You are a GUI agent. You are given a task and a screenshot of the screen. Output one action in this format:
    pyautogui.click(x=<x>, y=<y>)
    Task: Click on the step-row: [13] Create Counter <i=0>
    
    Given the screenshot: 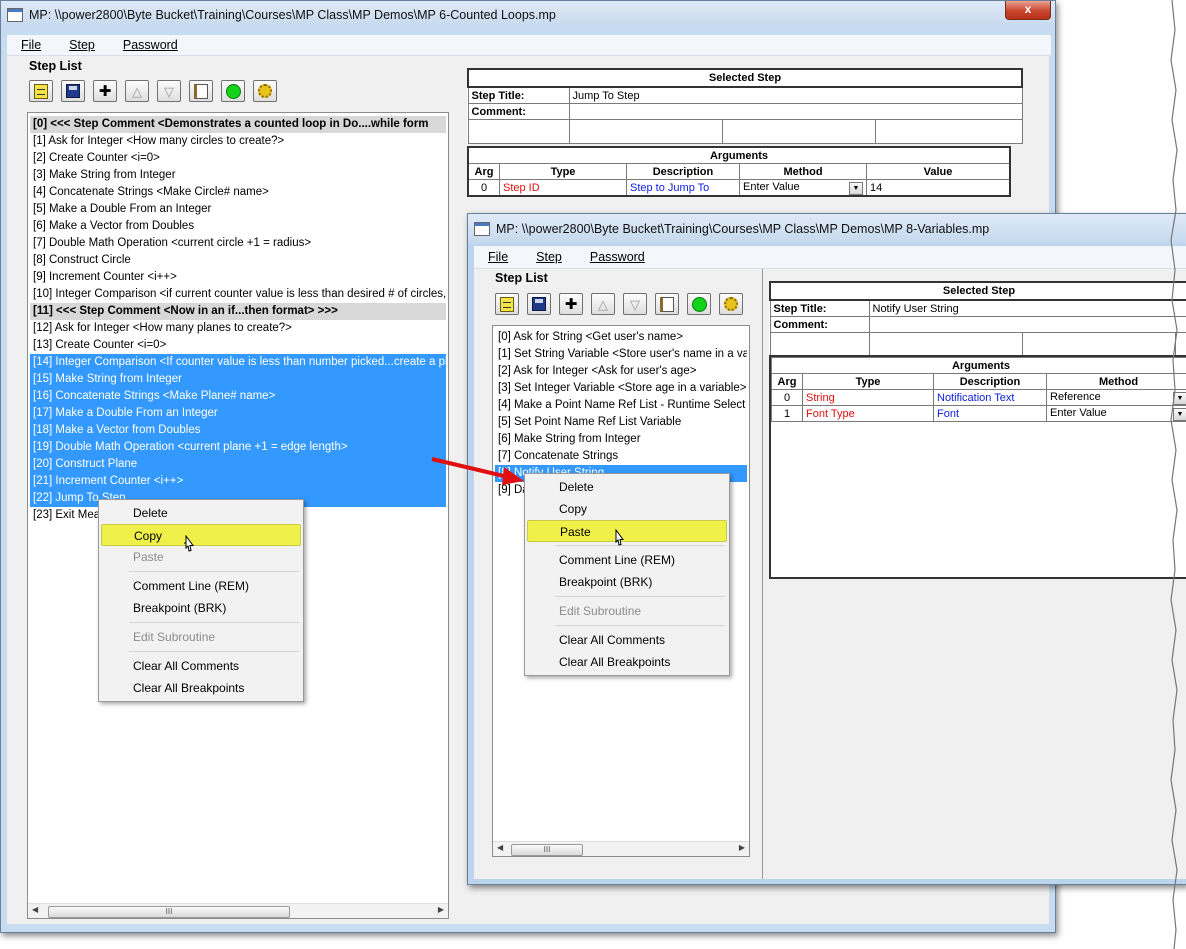 What is the action you would take?
    pyautogui.click(x=238, y=345)
    